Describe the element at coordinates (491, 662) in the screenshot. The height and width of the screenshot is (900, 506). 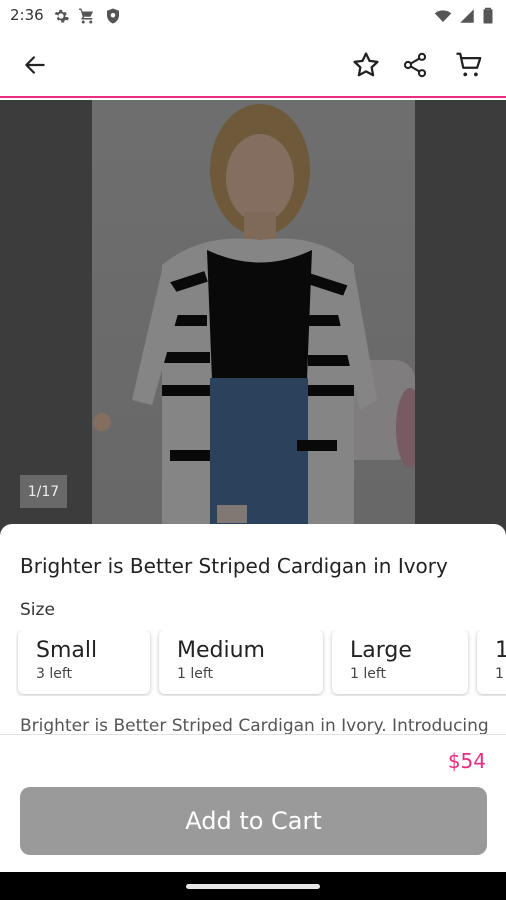
I see `size-option-partial: 1 1` at that location.